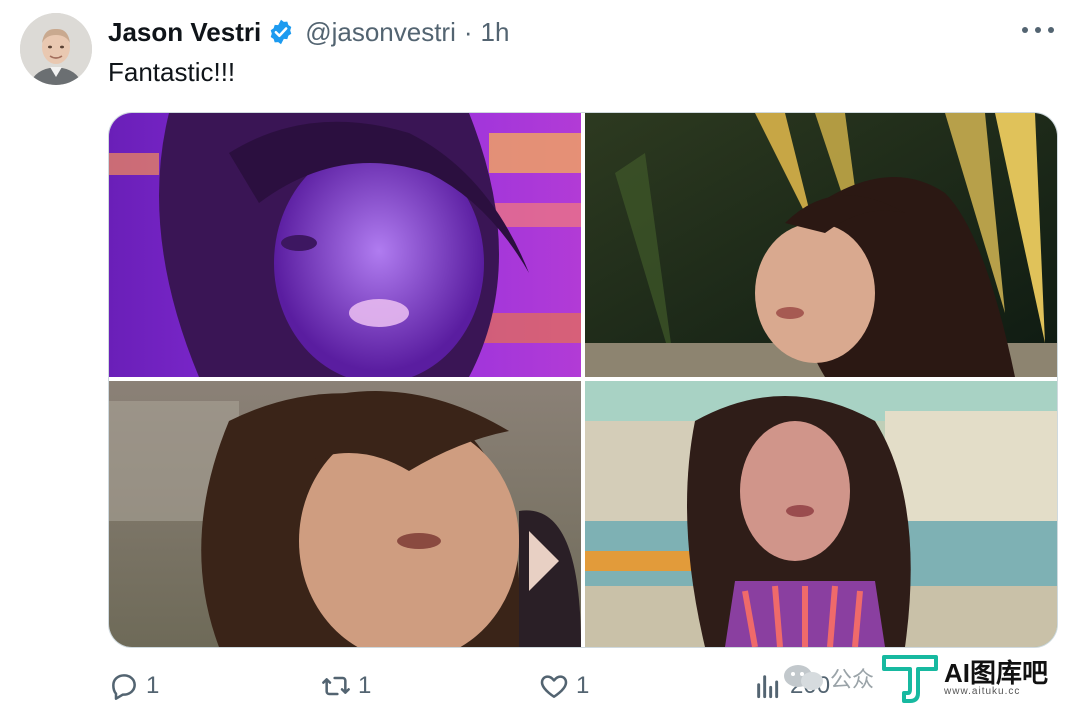 This screenshot has width=1080, height=712. I want to click on author-handle: @jasonvestri, so click(380, 32).